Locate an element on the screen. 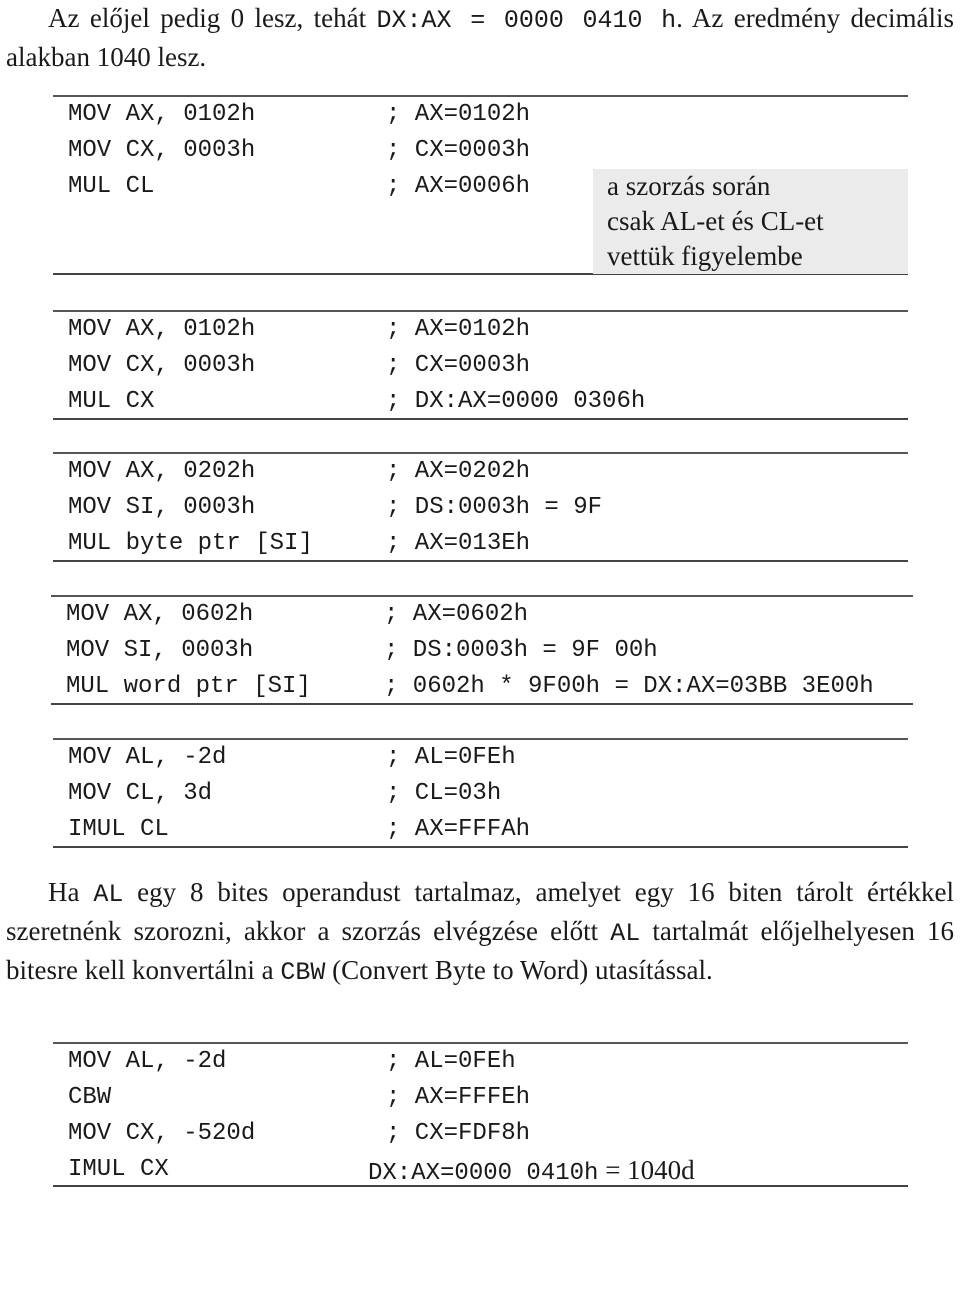  code-row: MOV AX, 0202h ; AX=0202h is located at coordinates (480, 472).